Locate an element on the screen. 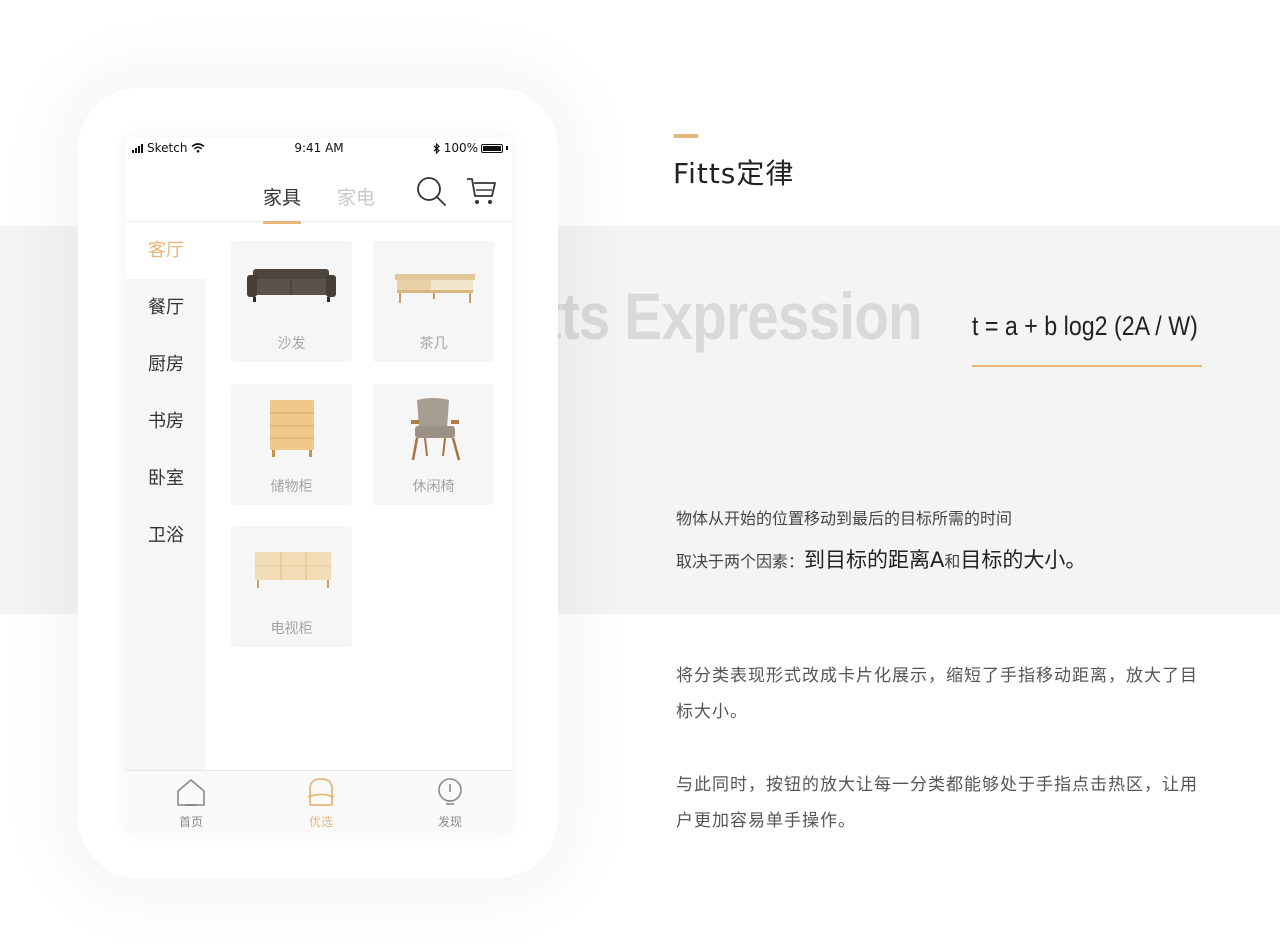  factors-and: 和 is located at coordinates (952, 561).